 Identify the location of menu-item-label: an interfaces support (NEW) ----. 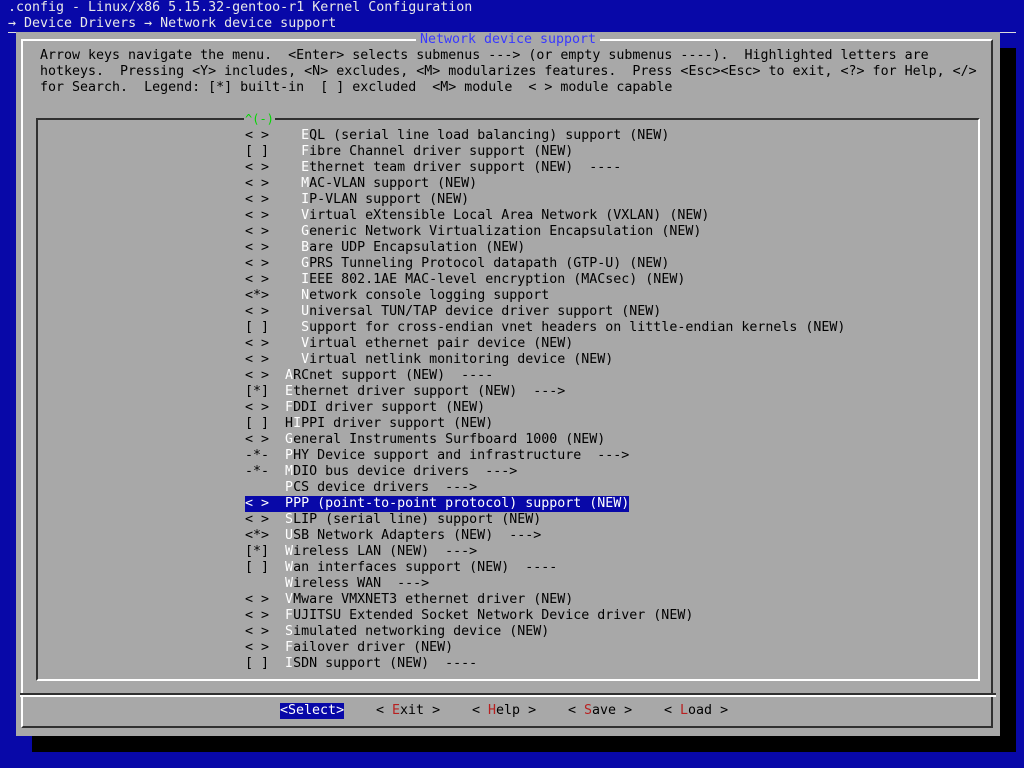
(425, 567).